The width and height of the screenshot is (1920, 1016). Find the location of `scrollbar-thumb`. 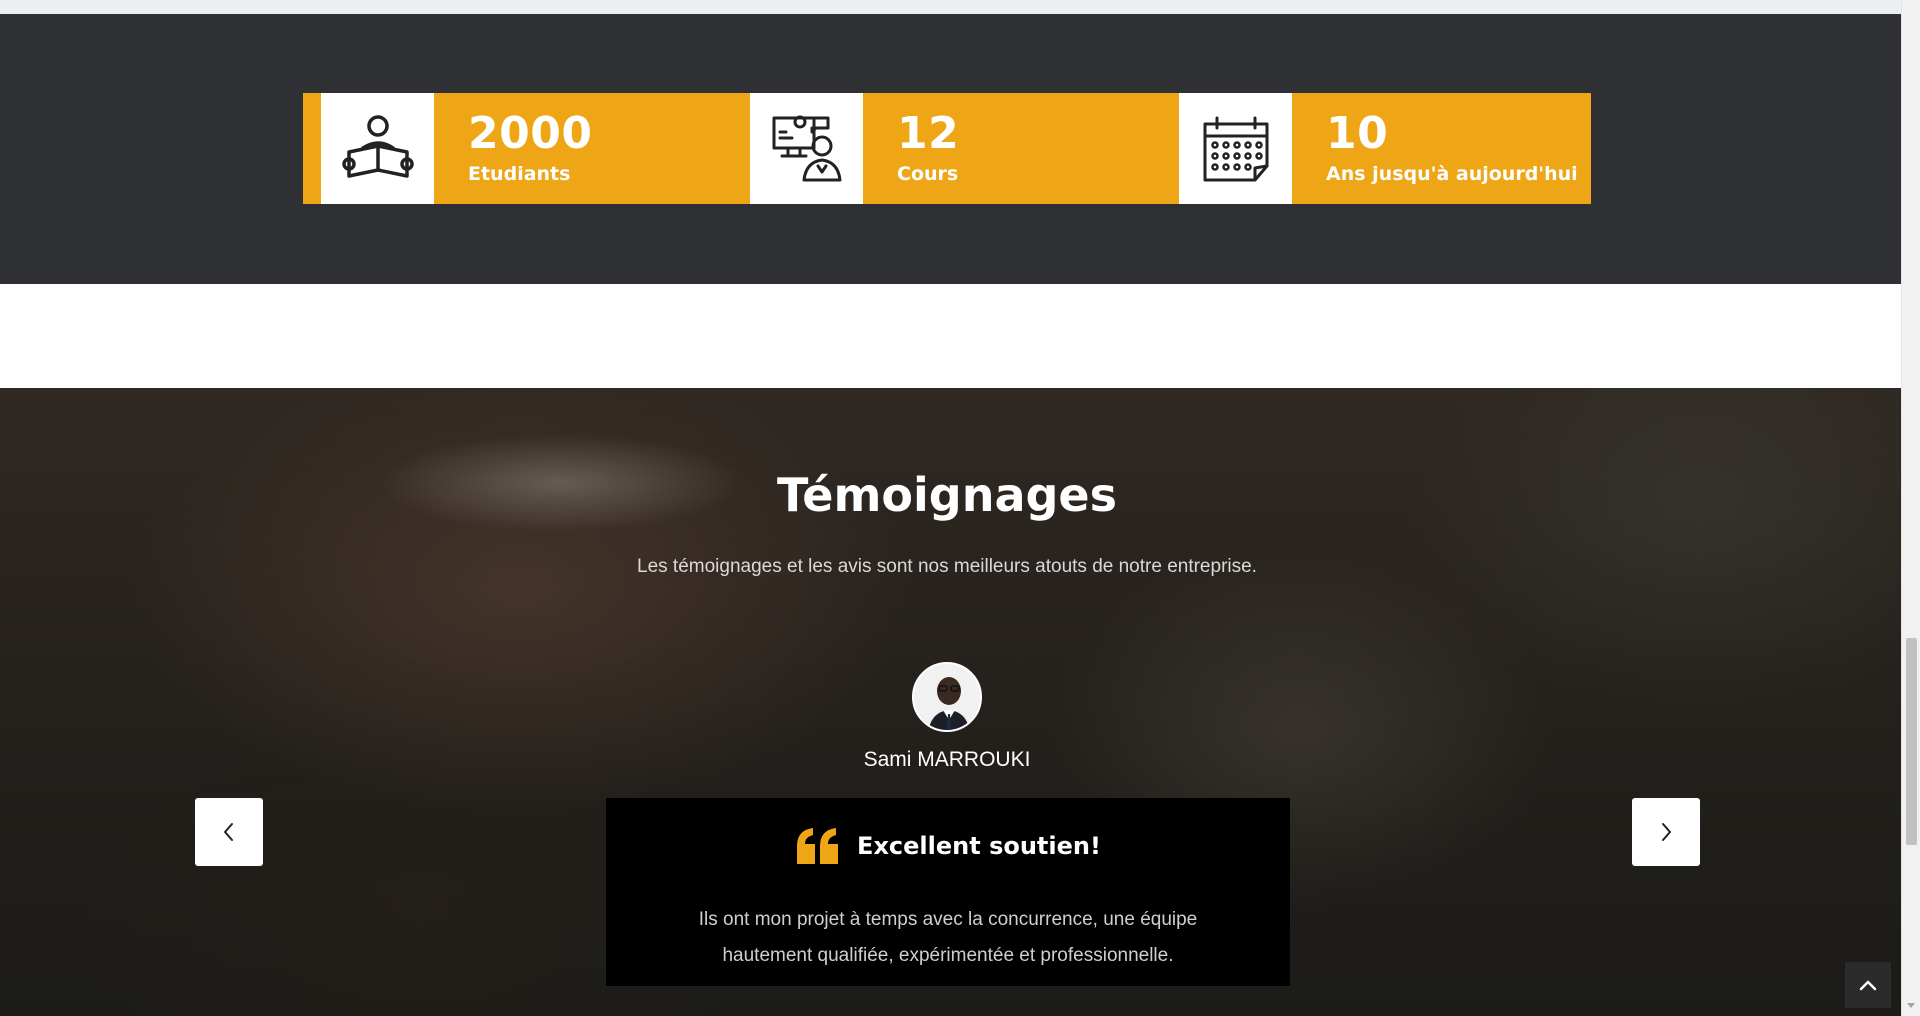

scrollbar-thumb is located at coordinates (1911, 741).